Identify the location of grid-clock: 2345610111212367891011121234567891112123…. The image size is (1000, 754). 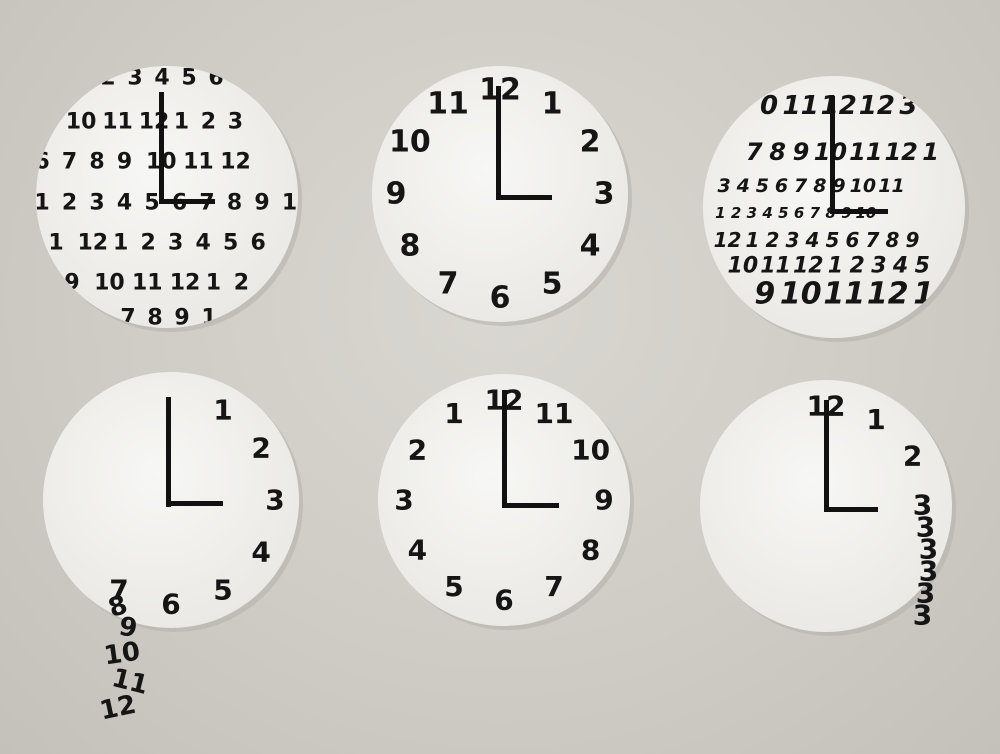
(168, 199).